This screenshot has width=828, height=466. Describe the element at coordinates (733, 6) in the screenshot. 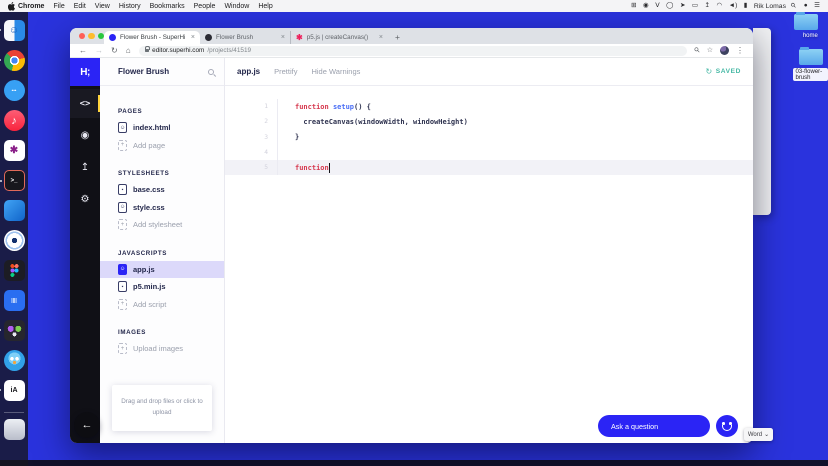

I see `volume-icon: ◄)` at that location.